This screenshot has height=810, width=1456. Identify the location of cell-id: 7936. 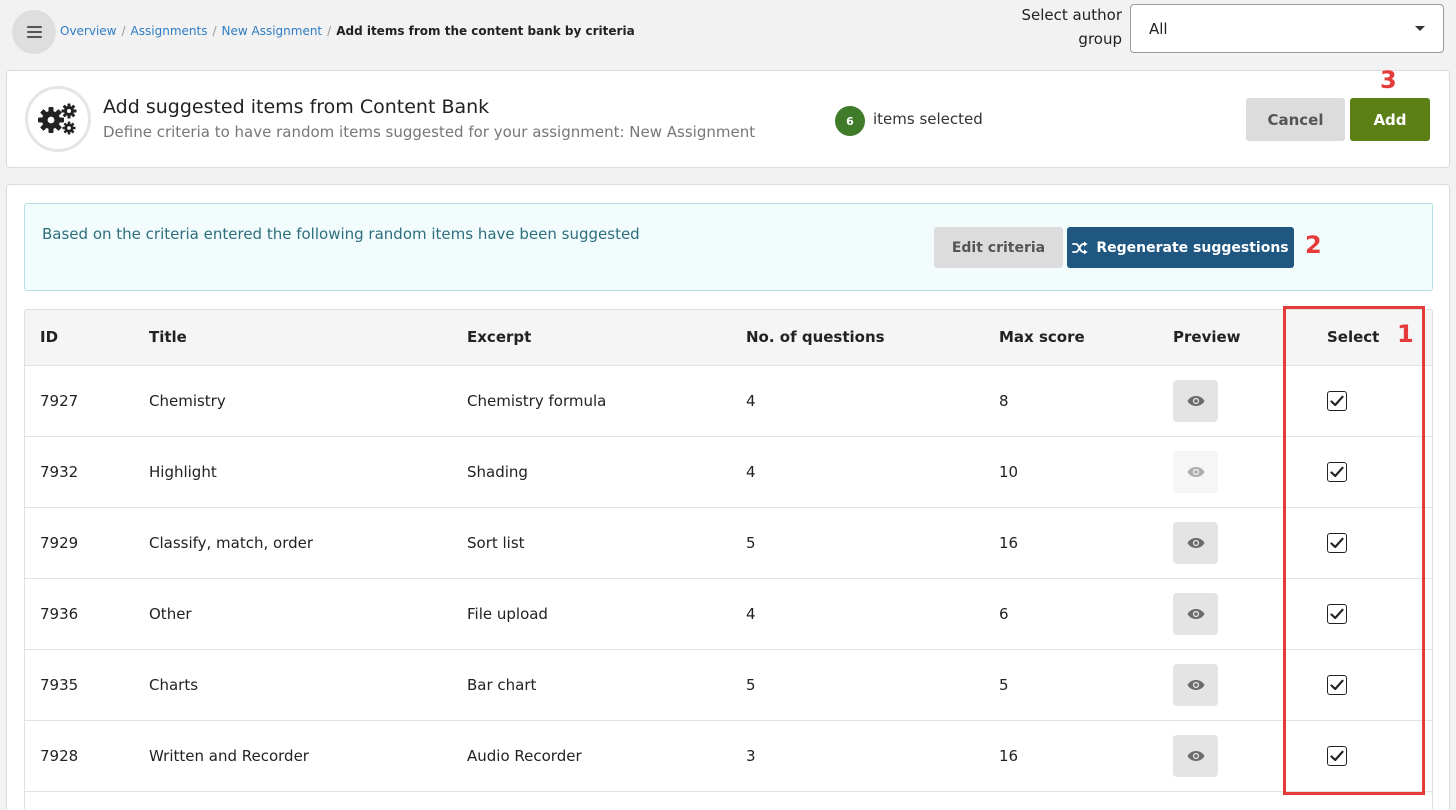
(59, 613).